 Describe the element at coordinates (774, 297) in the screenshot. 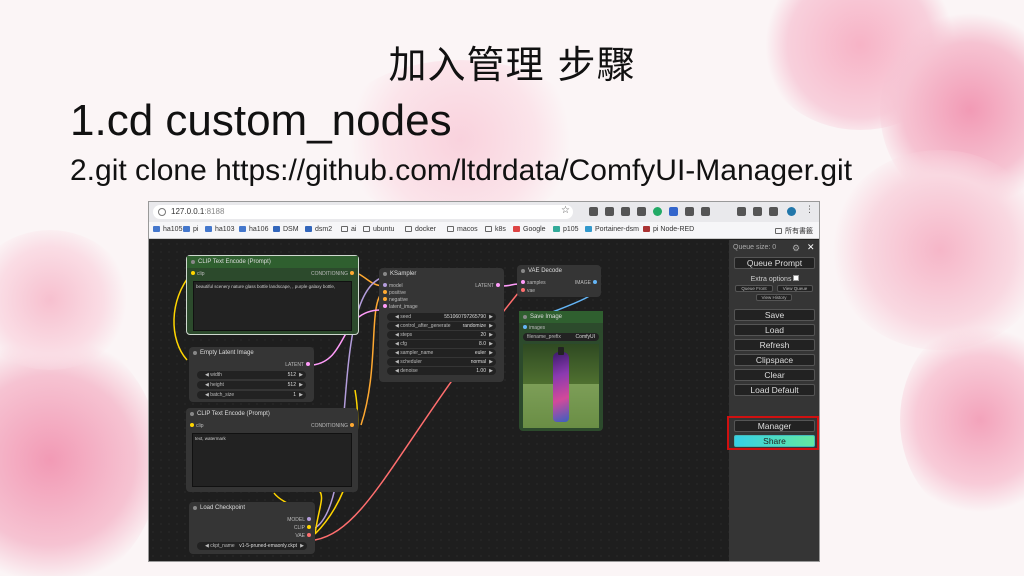

I see `view-history-button: View History` at that location.